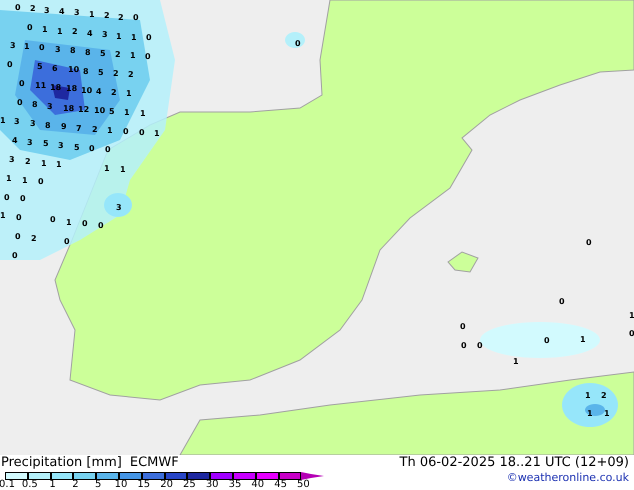  What do you see at coordinates (64, 127) in the screenshot?
I see `precipitation-value: 9` at bounding box center [64, 127].